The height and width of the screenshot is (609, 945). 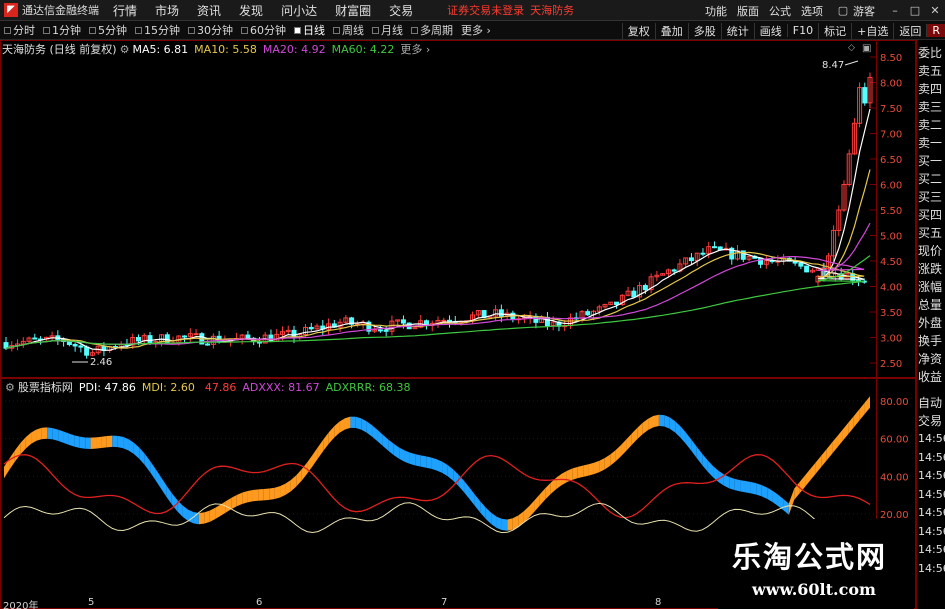 I want to click on indicator-name: 股票指标网, so click(x=45, y=387).